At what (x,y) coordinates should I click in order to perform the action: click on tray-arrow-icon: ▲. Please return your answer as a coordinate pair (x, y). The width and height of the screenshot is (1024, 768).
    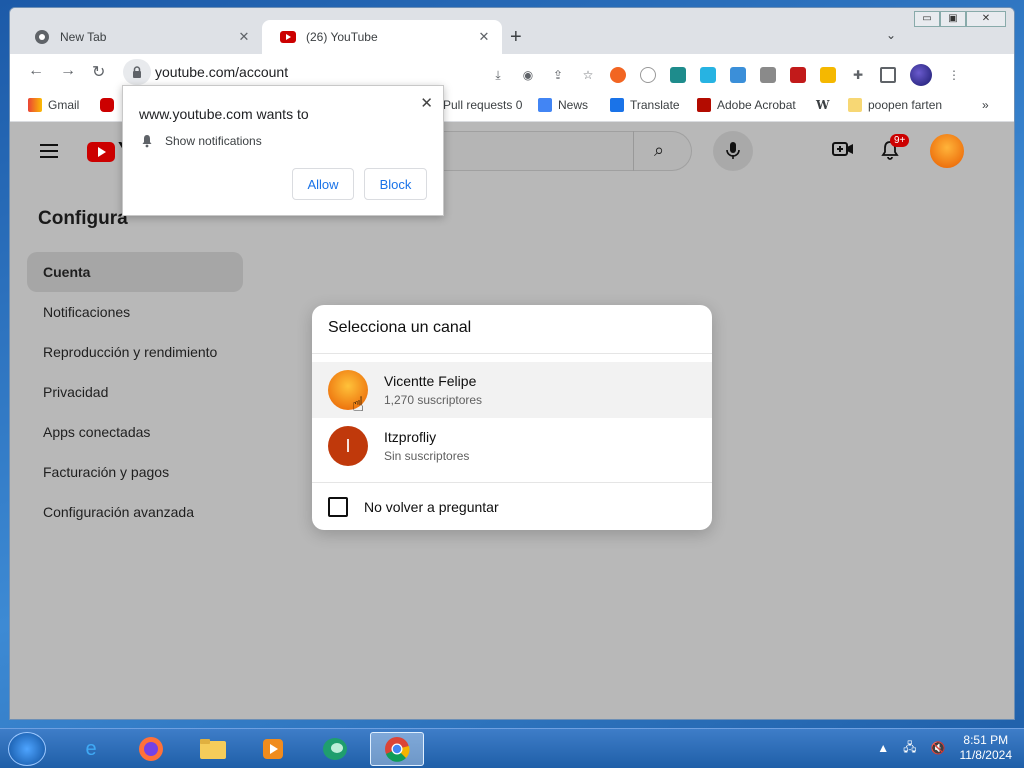
    Looking at the image, I should click on (883, 748).